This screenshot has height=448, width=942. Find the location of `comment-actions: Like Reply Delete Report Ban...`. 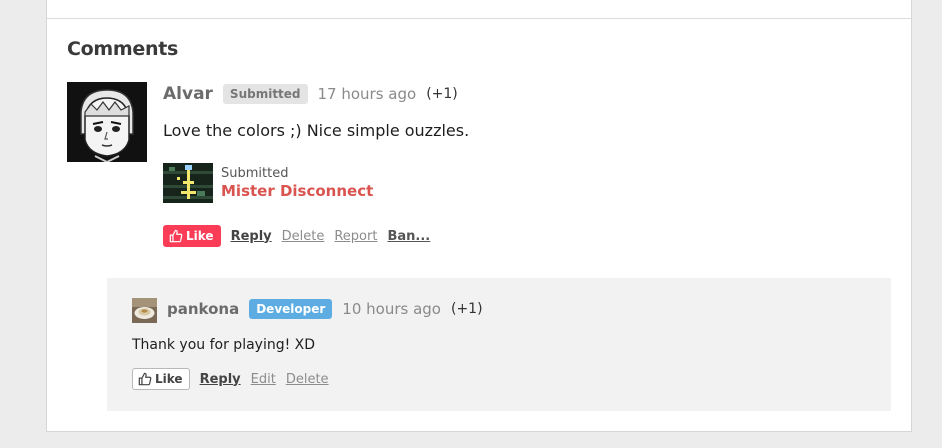

comment-actions: Like Reply Delete Report Ban... is located at coordinates (296, 236).